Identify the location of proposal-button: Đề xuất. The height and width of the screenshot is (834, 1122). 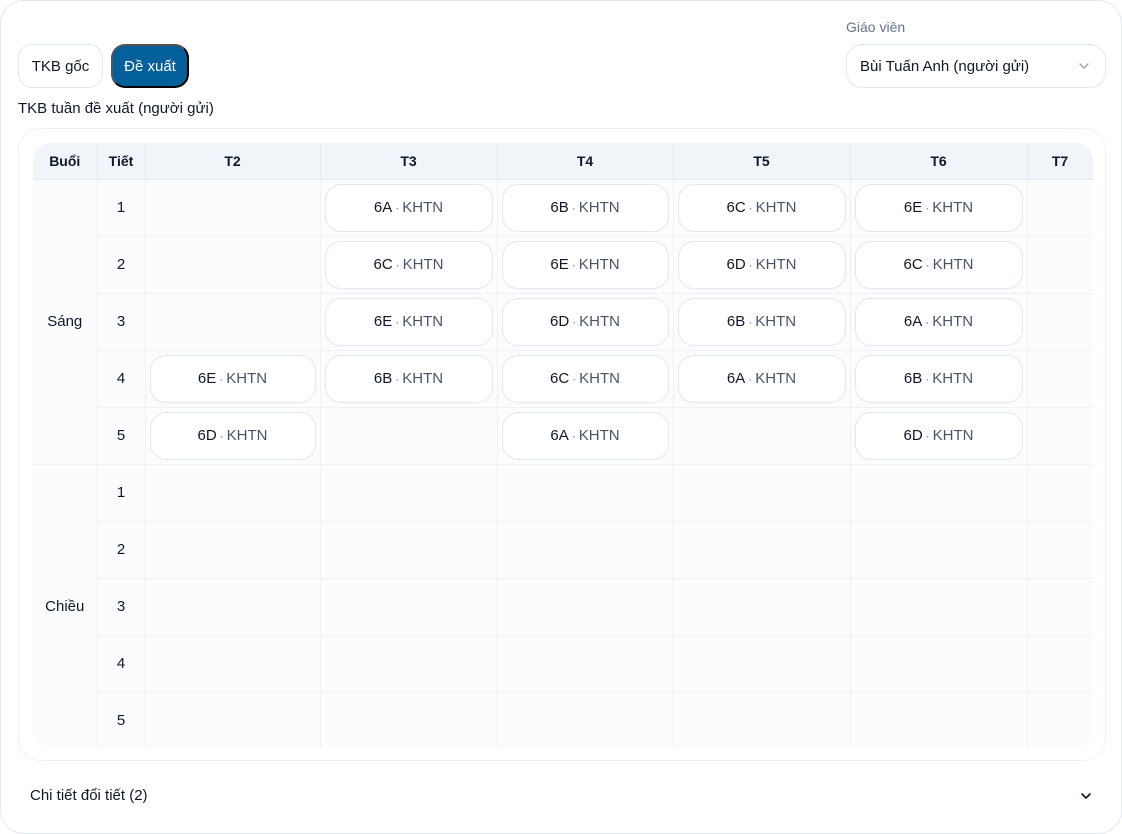
(150, 66).